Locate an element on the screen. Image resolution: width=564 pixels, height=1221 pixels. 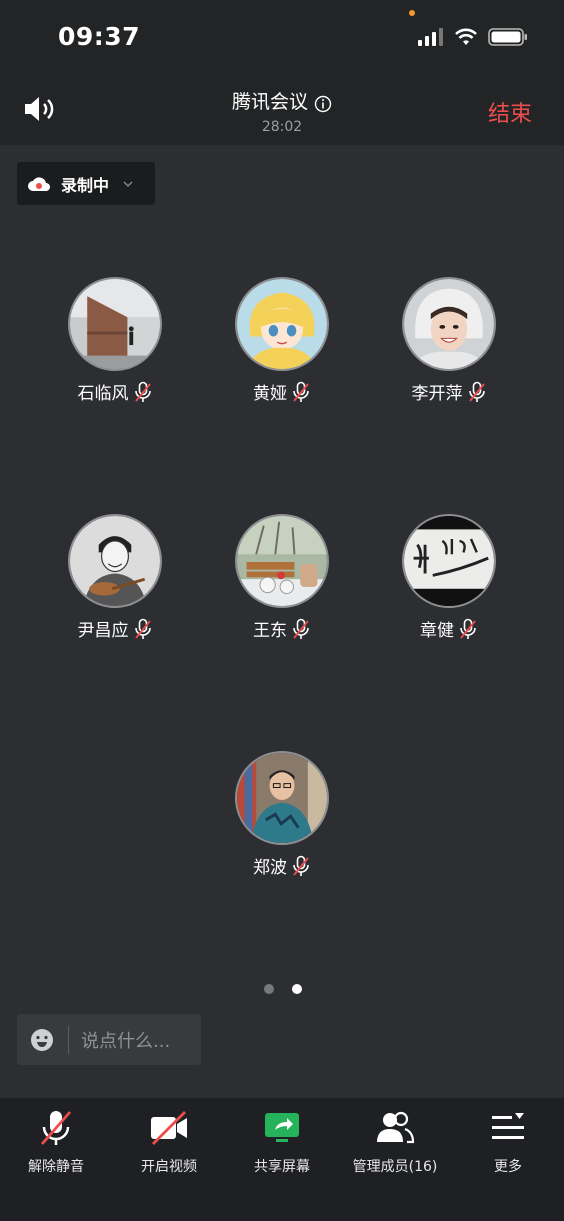
manage-members-button: 管理成员(16) is located at coordinates (395, 1142).